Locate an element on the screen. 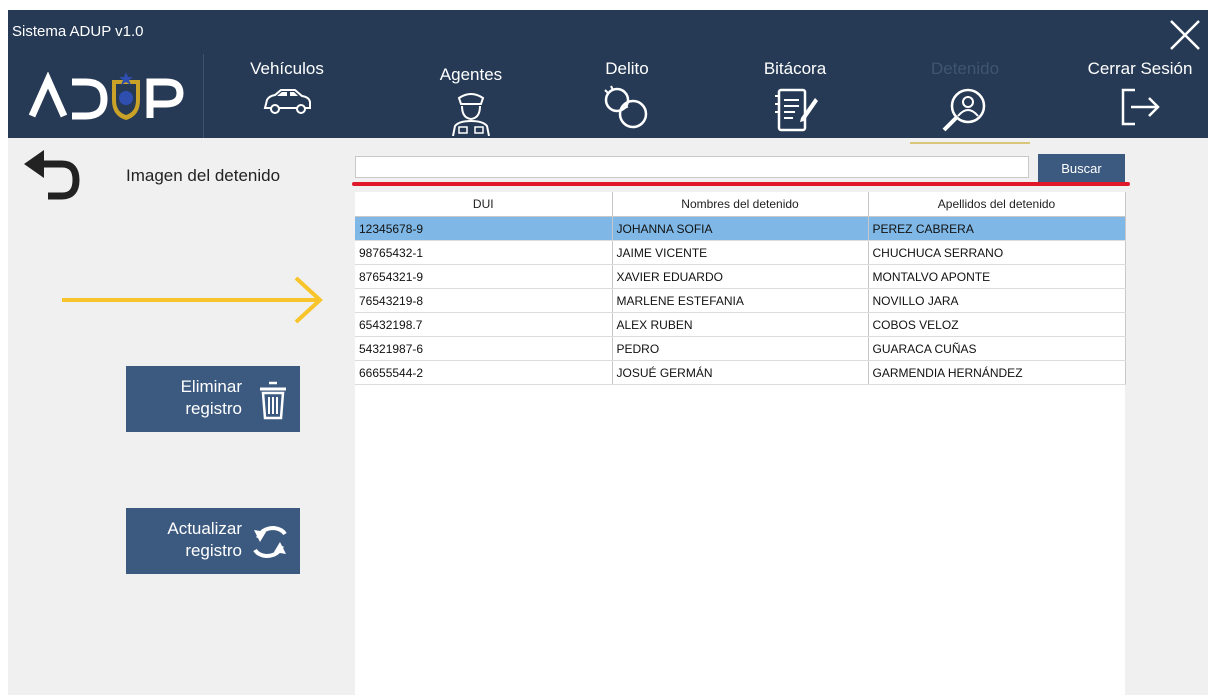  table-row: 76543219-8 MARLENE ESTEFANIA NOVILLO JARA is located at coordinates (740, 300).